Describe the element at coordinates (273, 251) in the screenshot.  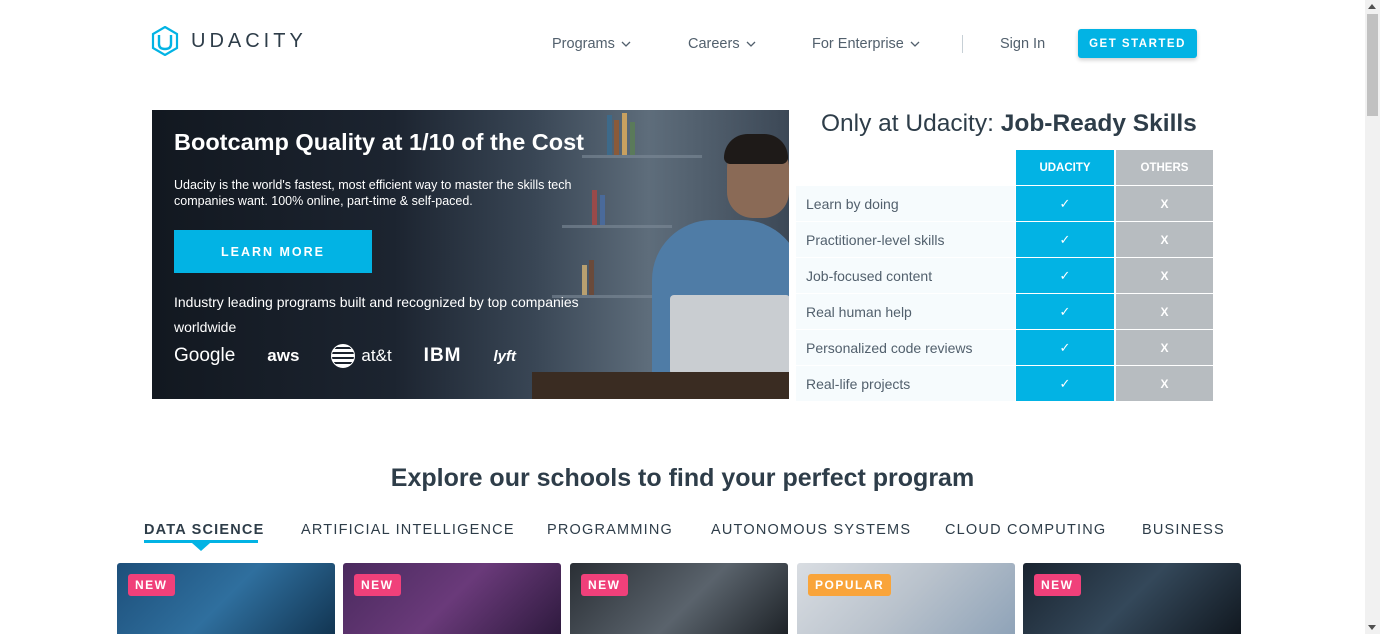
I see `learn-more-button: LEARN MORE` at that location.